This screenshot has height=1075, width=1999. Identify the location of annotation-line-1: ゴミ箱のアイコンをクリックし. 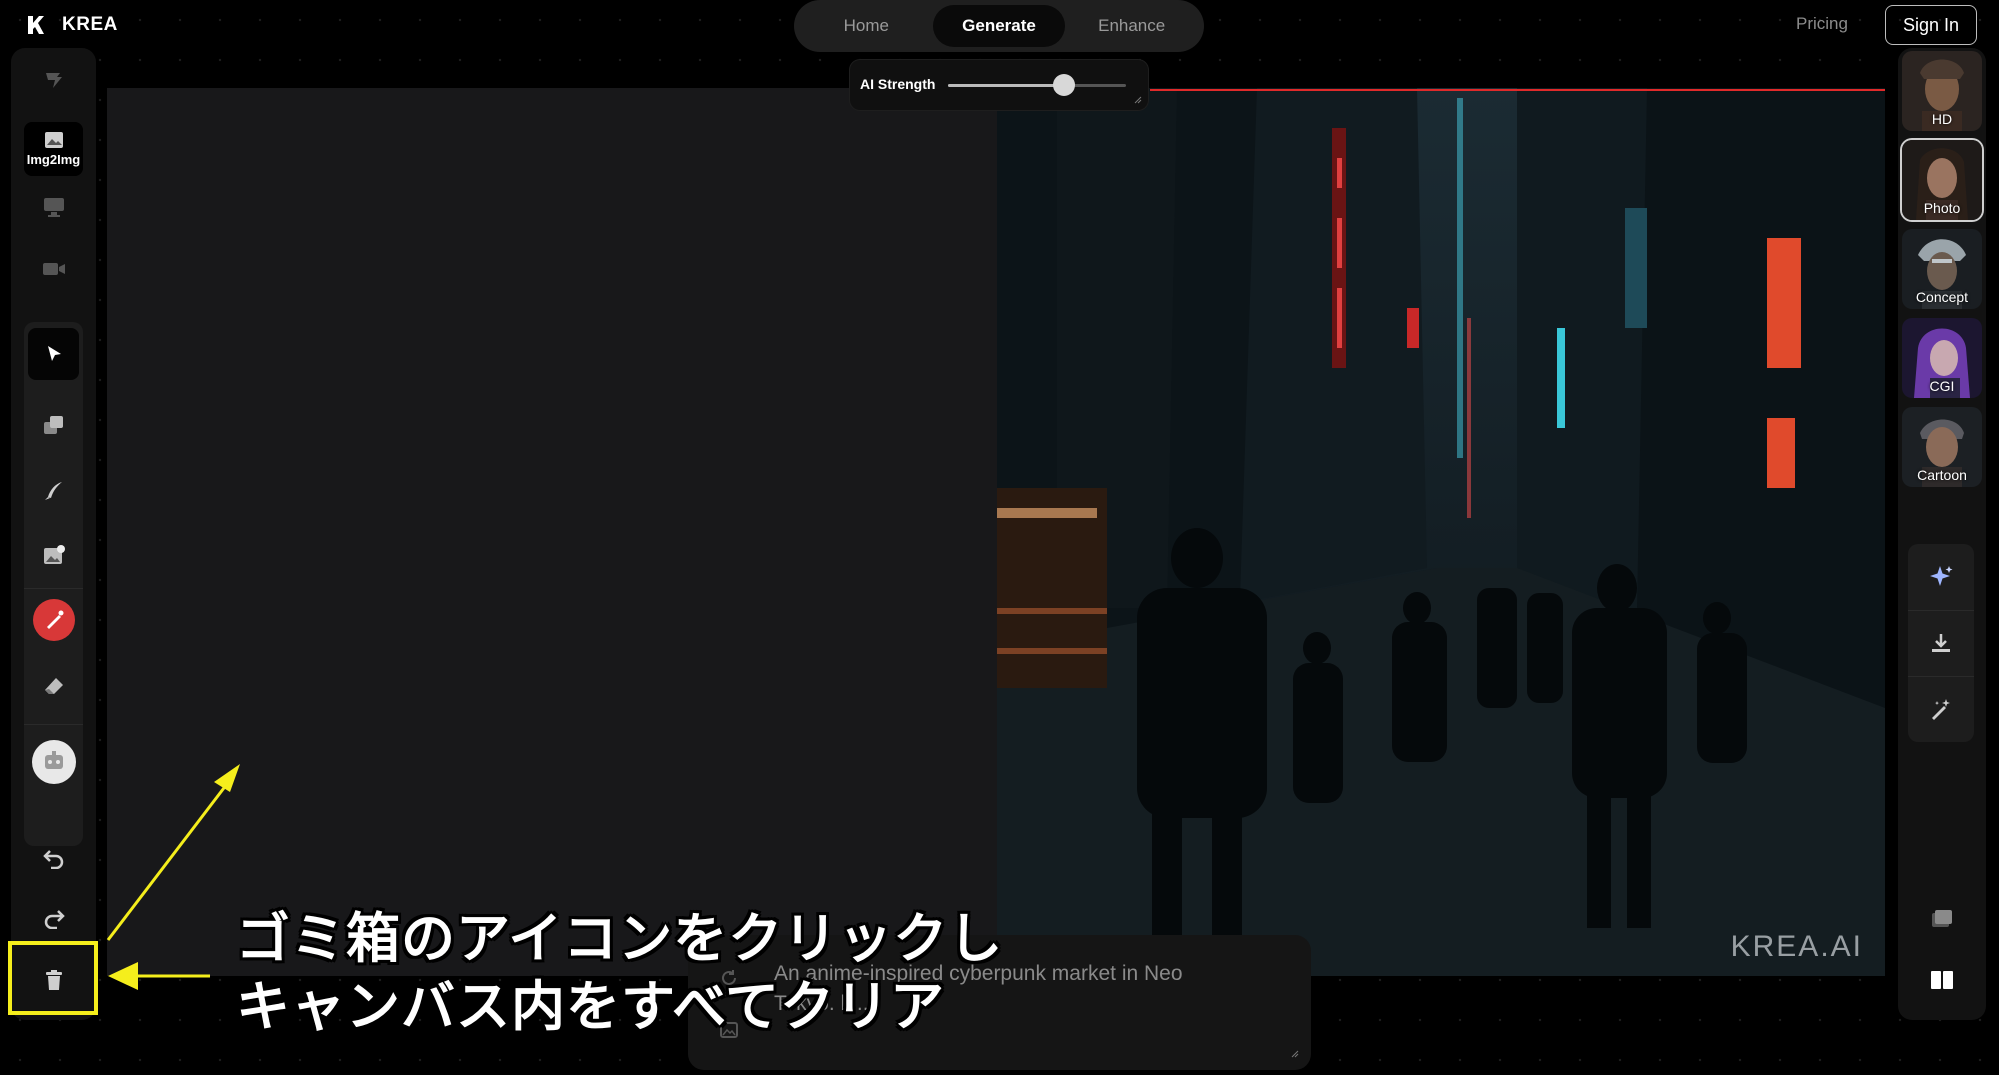
(620, 939).